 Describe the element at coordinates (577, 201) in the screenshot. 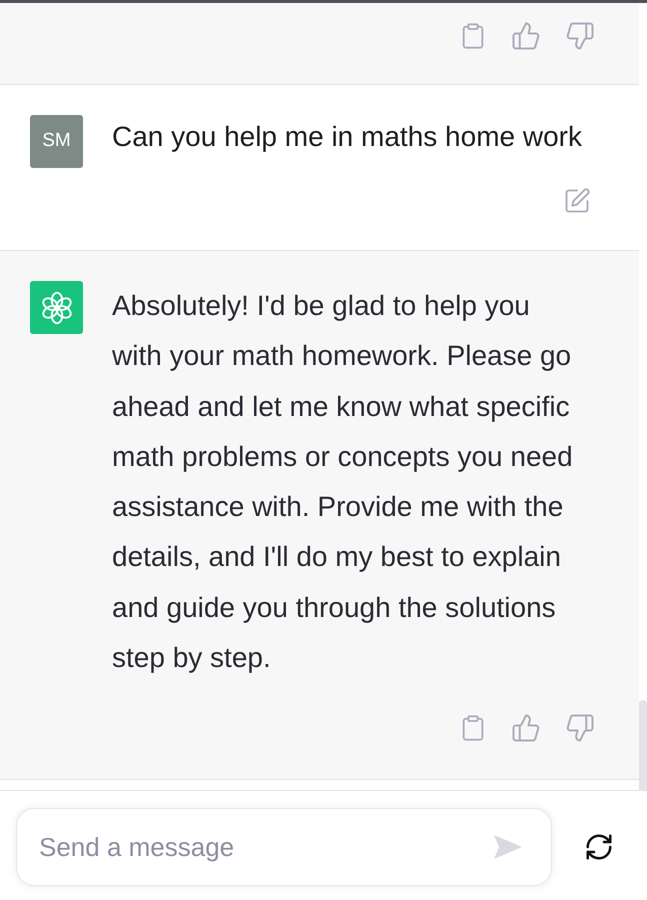

I see `edit-icon` at that location.